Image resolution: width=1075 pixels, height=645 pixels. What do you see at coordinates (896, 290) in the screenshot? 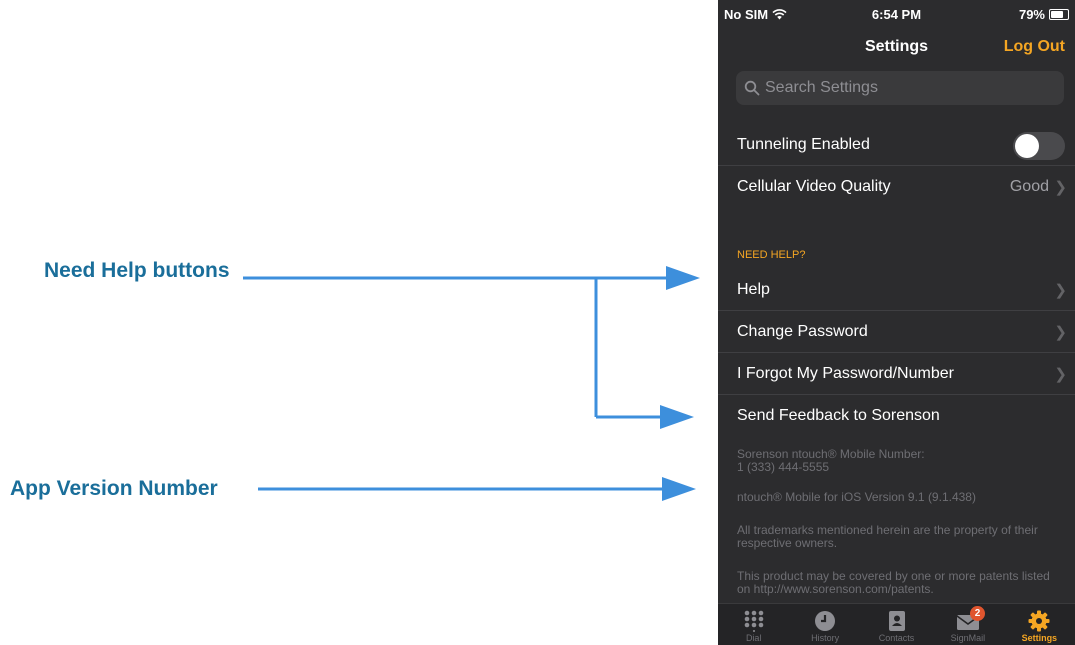
I see `help-row: Help ❯` at bounding box center [896, 290].